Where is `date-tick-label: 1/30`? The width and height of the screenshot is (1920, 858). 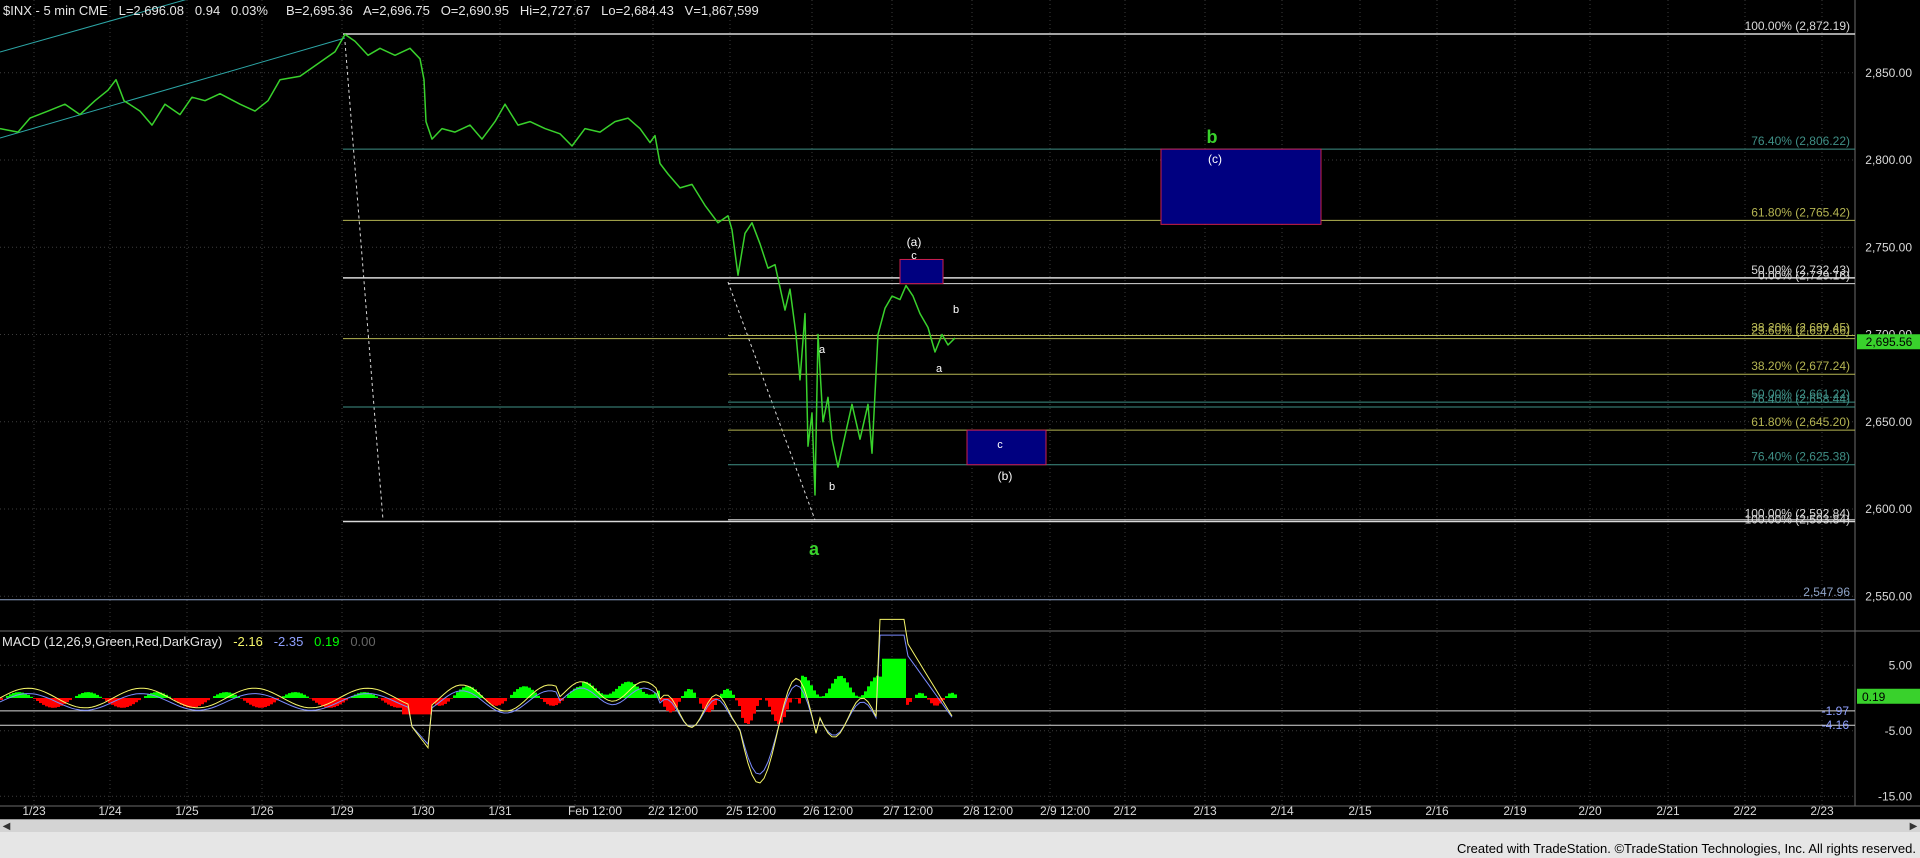 date-tick-label: 1/30 is located at coordinates (423, 811).